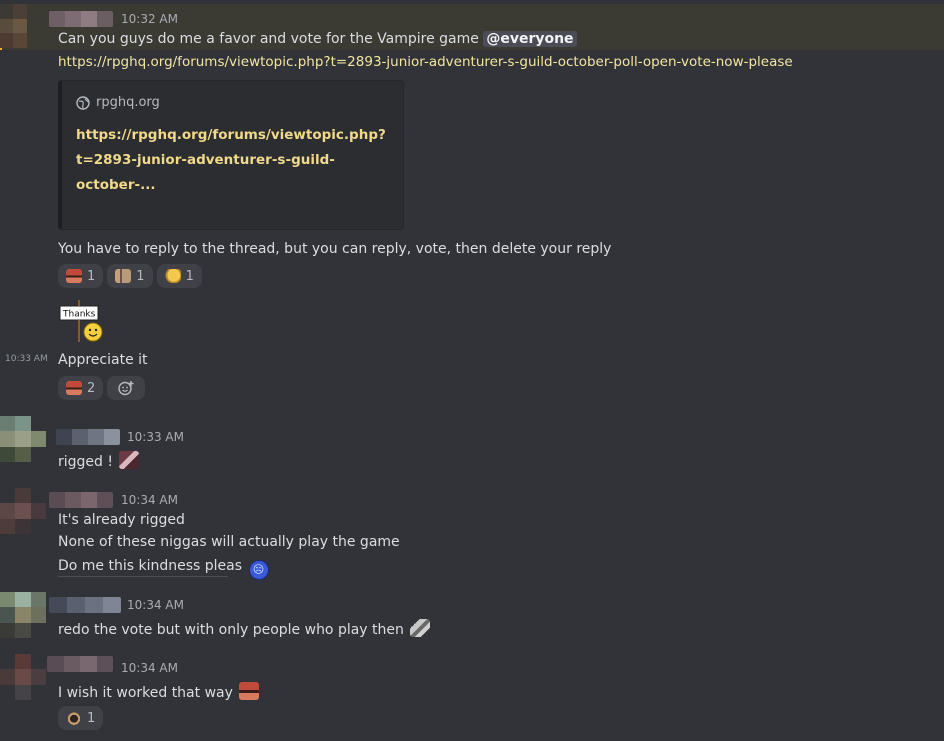 Image resolution: width=944 pixels, height=741 pixels. I want to click on message-text: I wish it worked that way, so click(159, 691).